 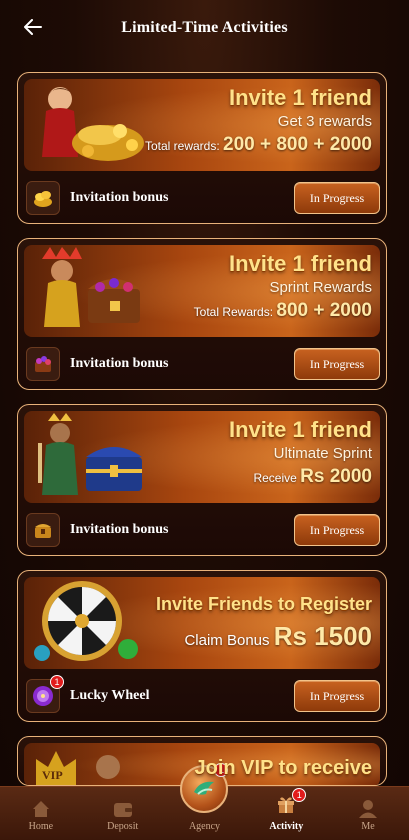 I want to click on reward-prefix: Receive, so click(x=275, y=478).